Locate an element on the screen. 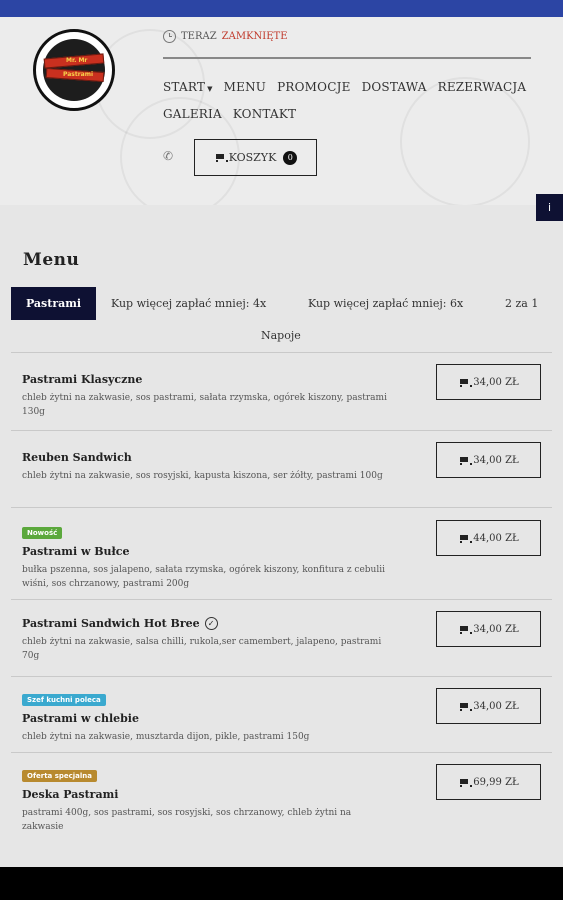 This screenshot has width=563, height=900. chevron-down-icon: ▼ is located at coordinates (210, 89).